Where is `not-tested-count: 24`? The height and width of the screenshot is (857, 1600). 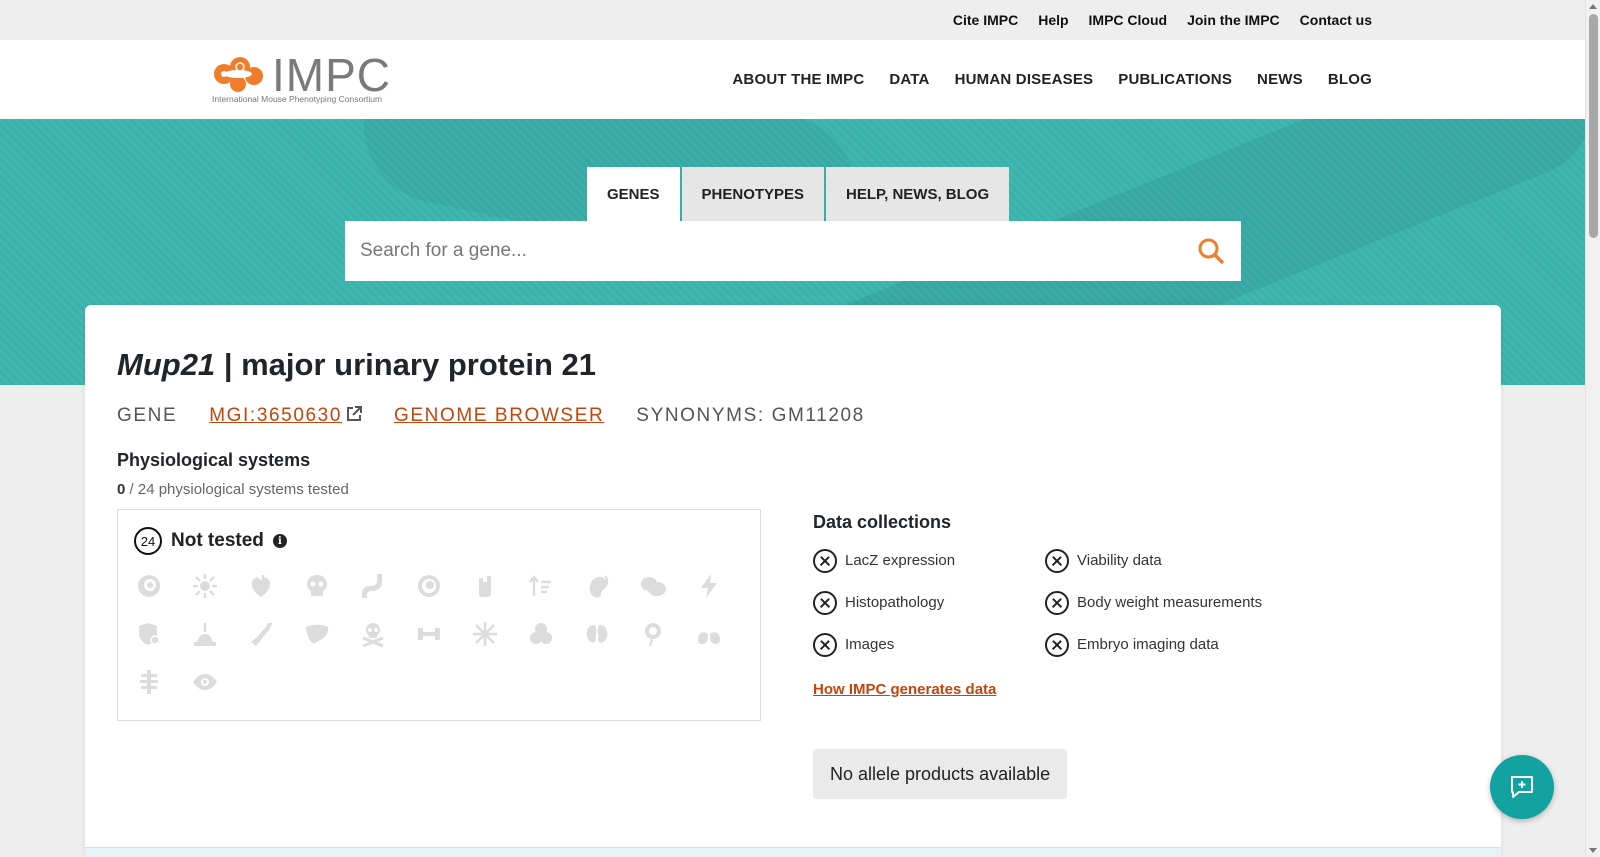 not-tested-count: 24 is located at coordinates (148, 541).